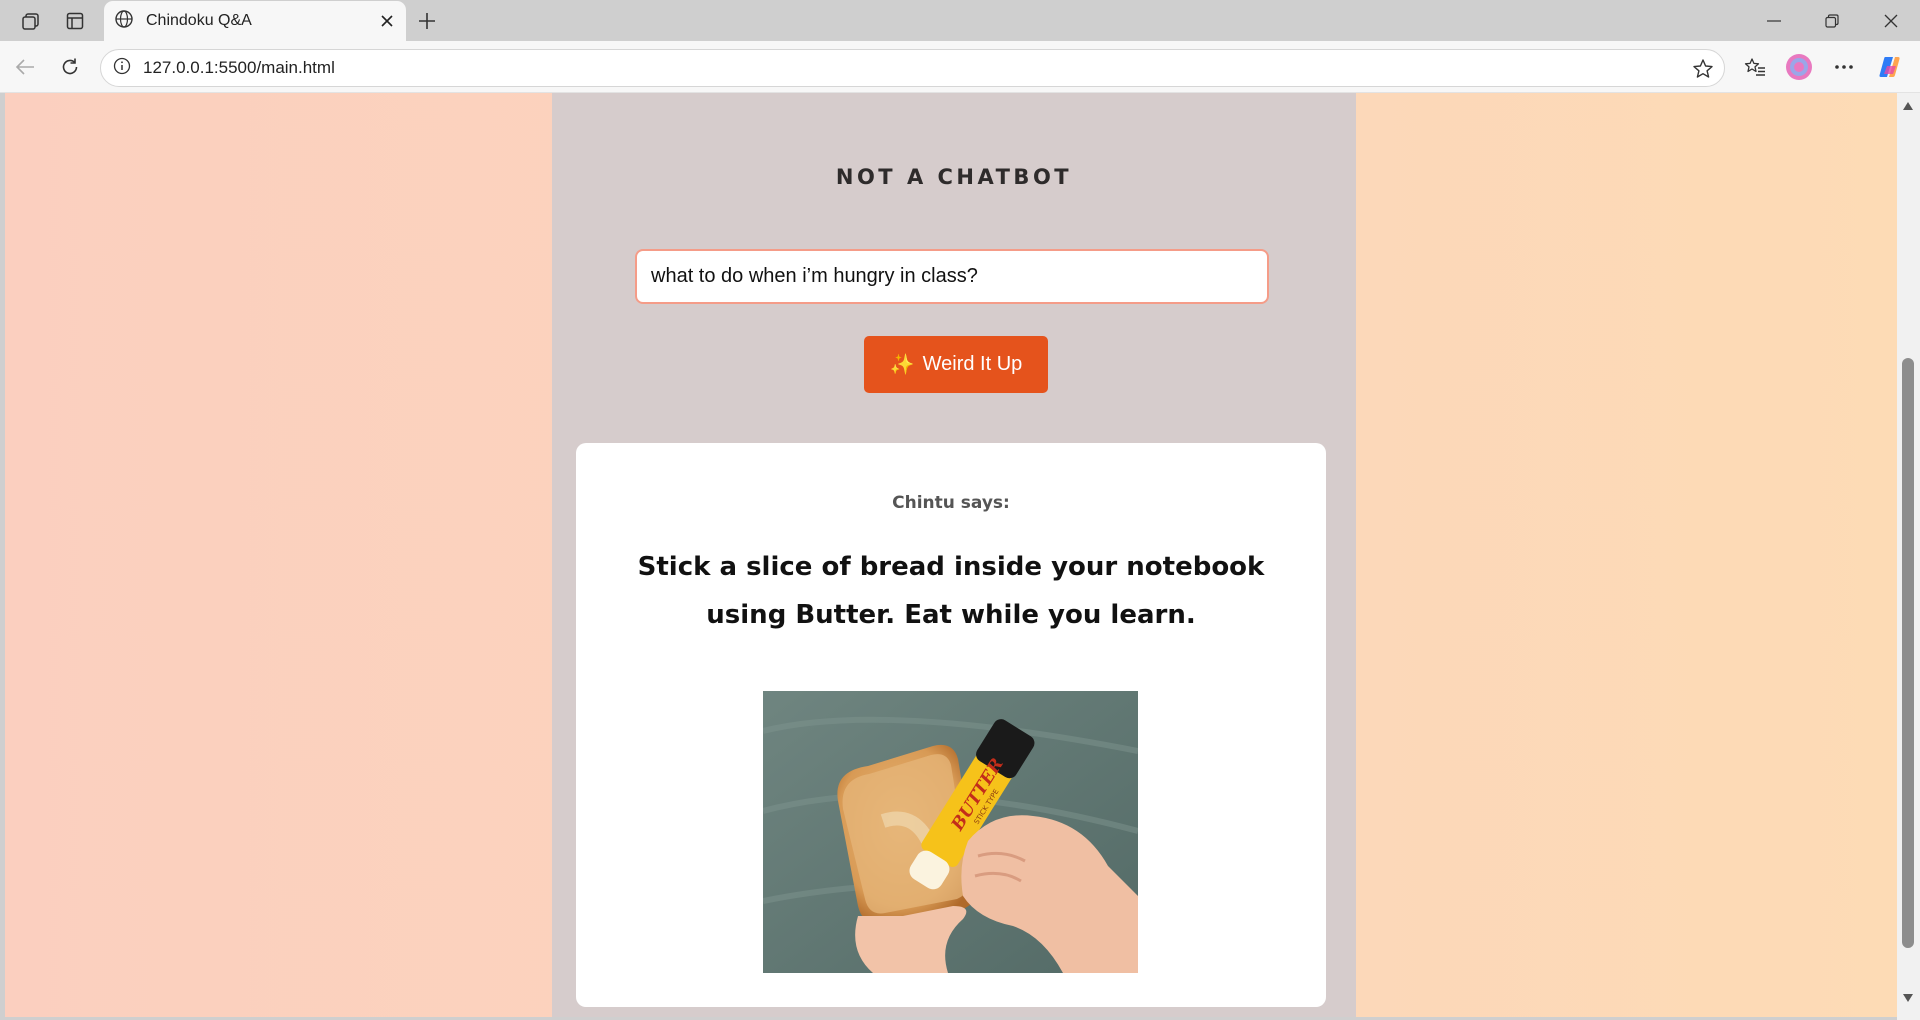 The image size is (1920, 1020). I want to click on new-tab-icon, so click(427, 21).